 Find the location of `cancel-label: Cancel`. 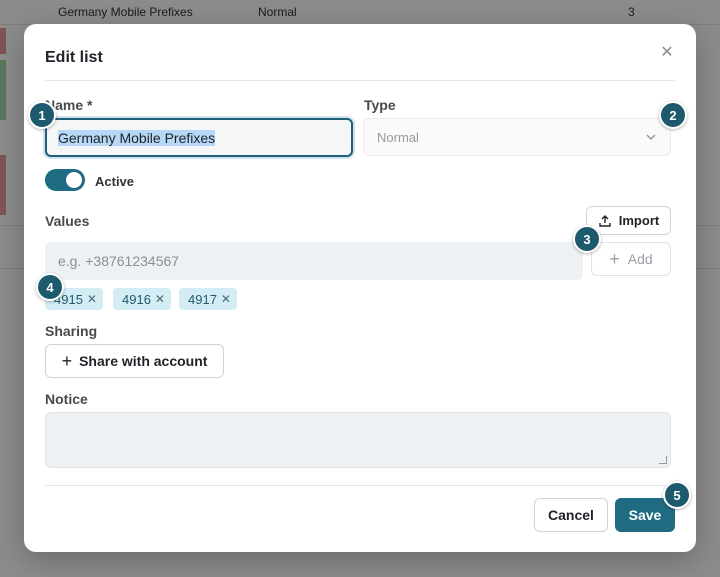

cancel-label: Cancel is located at coordinates (571, 515).